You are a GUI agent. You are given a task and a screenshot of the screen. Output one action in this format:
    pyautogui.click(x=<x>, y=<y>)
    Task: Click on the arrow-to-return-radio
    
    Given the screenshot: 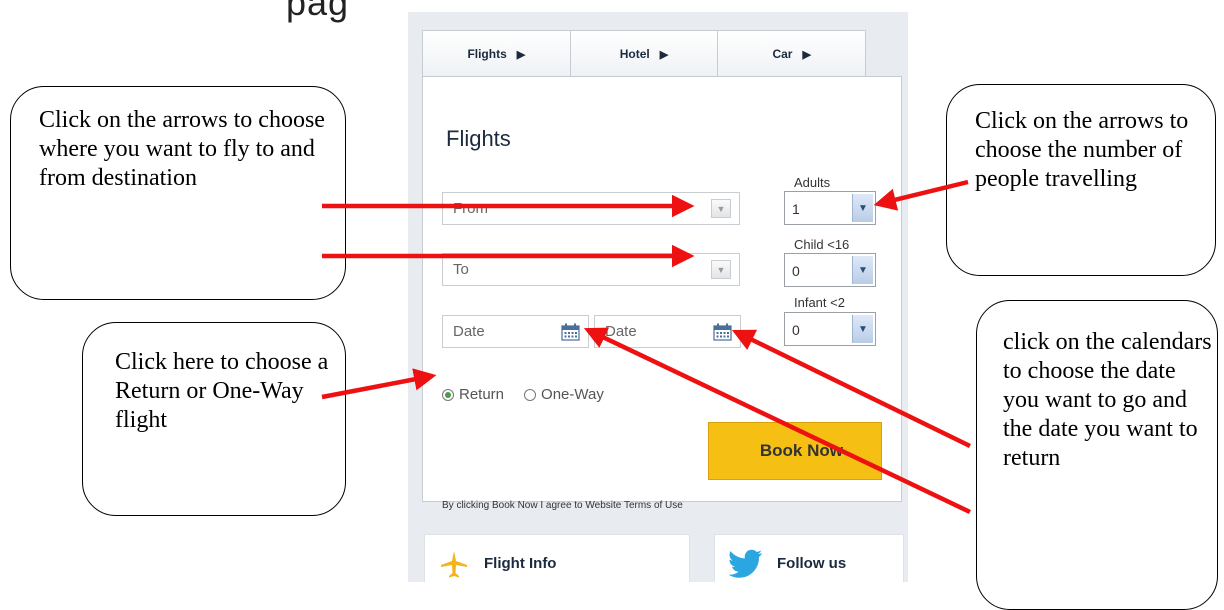 What is the action you would take?
    pyautogui.click(x=379, y=384)
    